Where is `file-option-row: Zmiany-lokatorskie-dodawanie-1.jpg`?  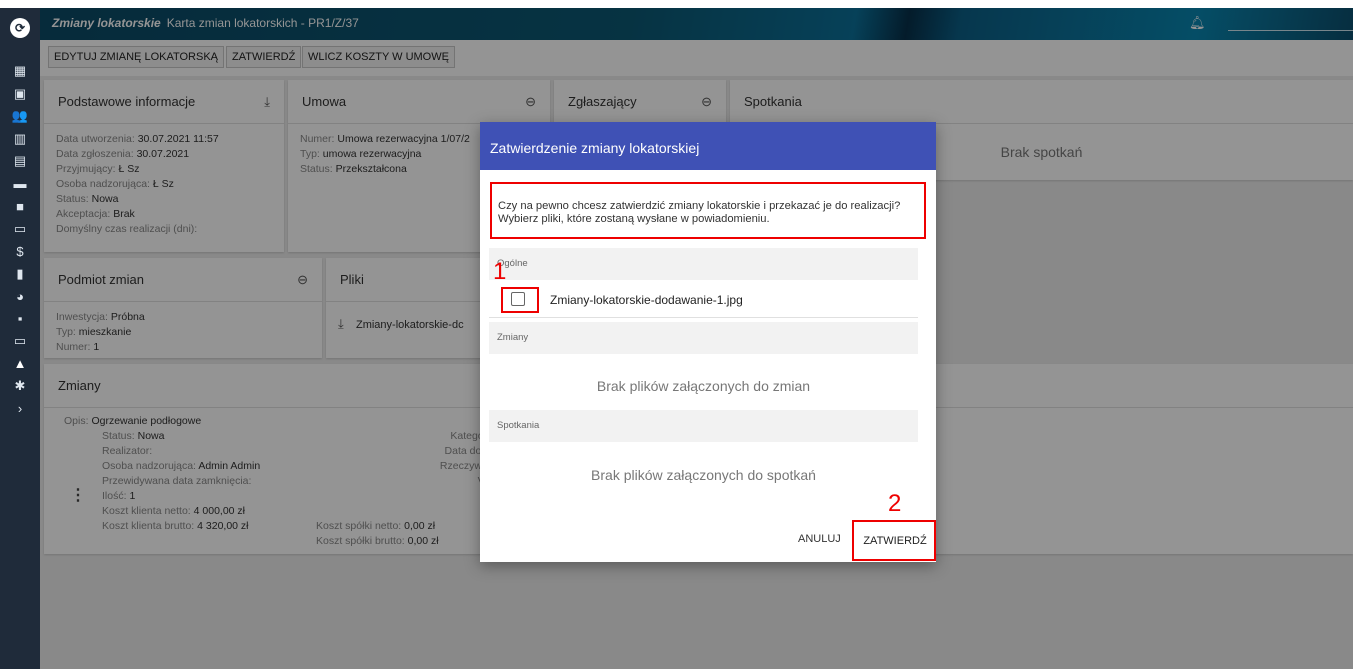 file-option-row: Zmiany-lokatorskie-dodawanie-1.jpg is located at coordinates (703, 300).